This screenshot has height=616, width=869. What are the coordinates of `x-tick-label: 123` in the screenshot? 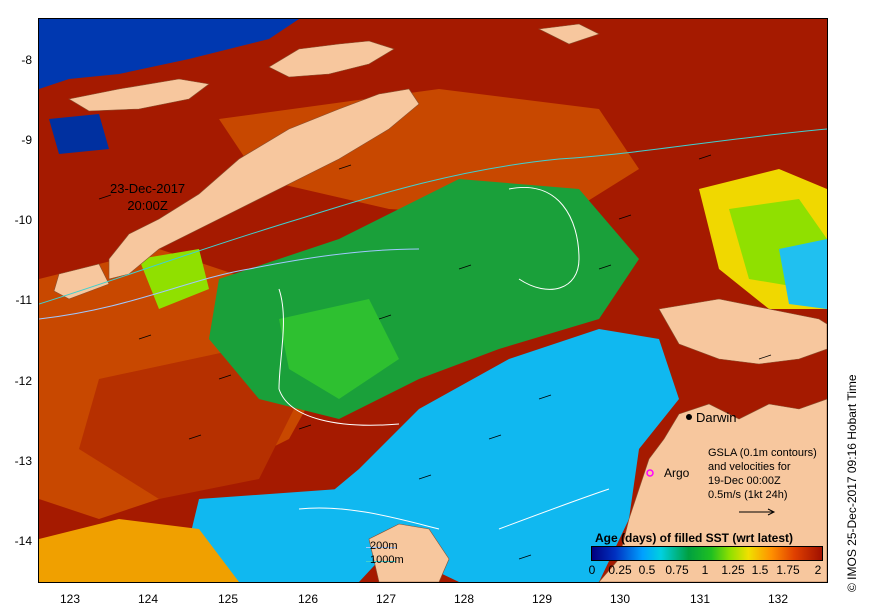 It's located at (70, 599).